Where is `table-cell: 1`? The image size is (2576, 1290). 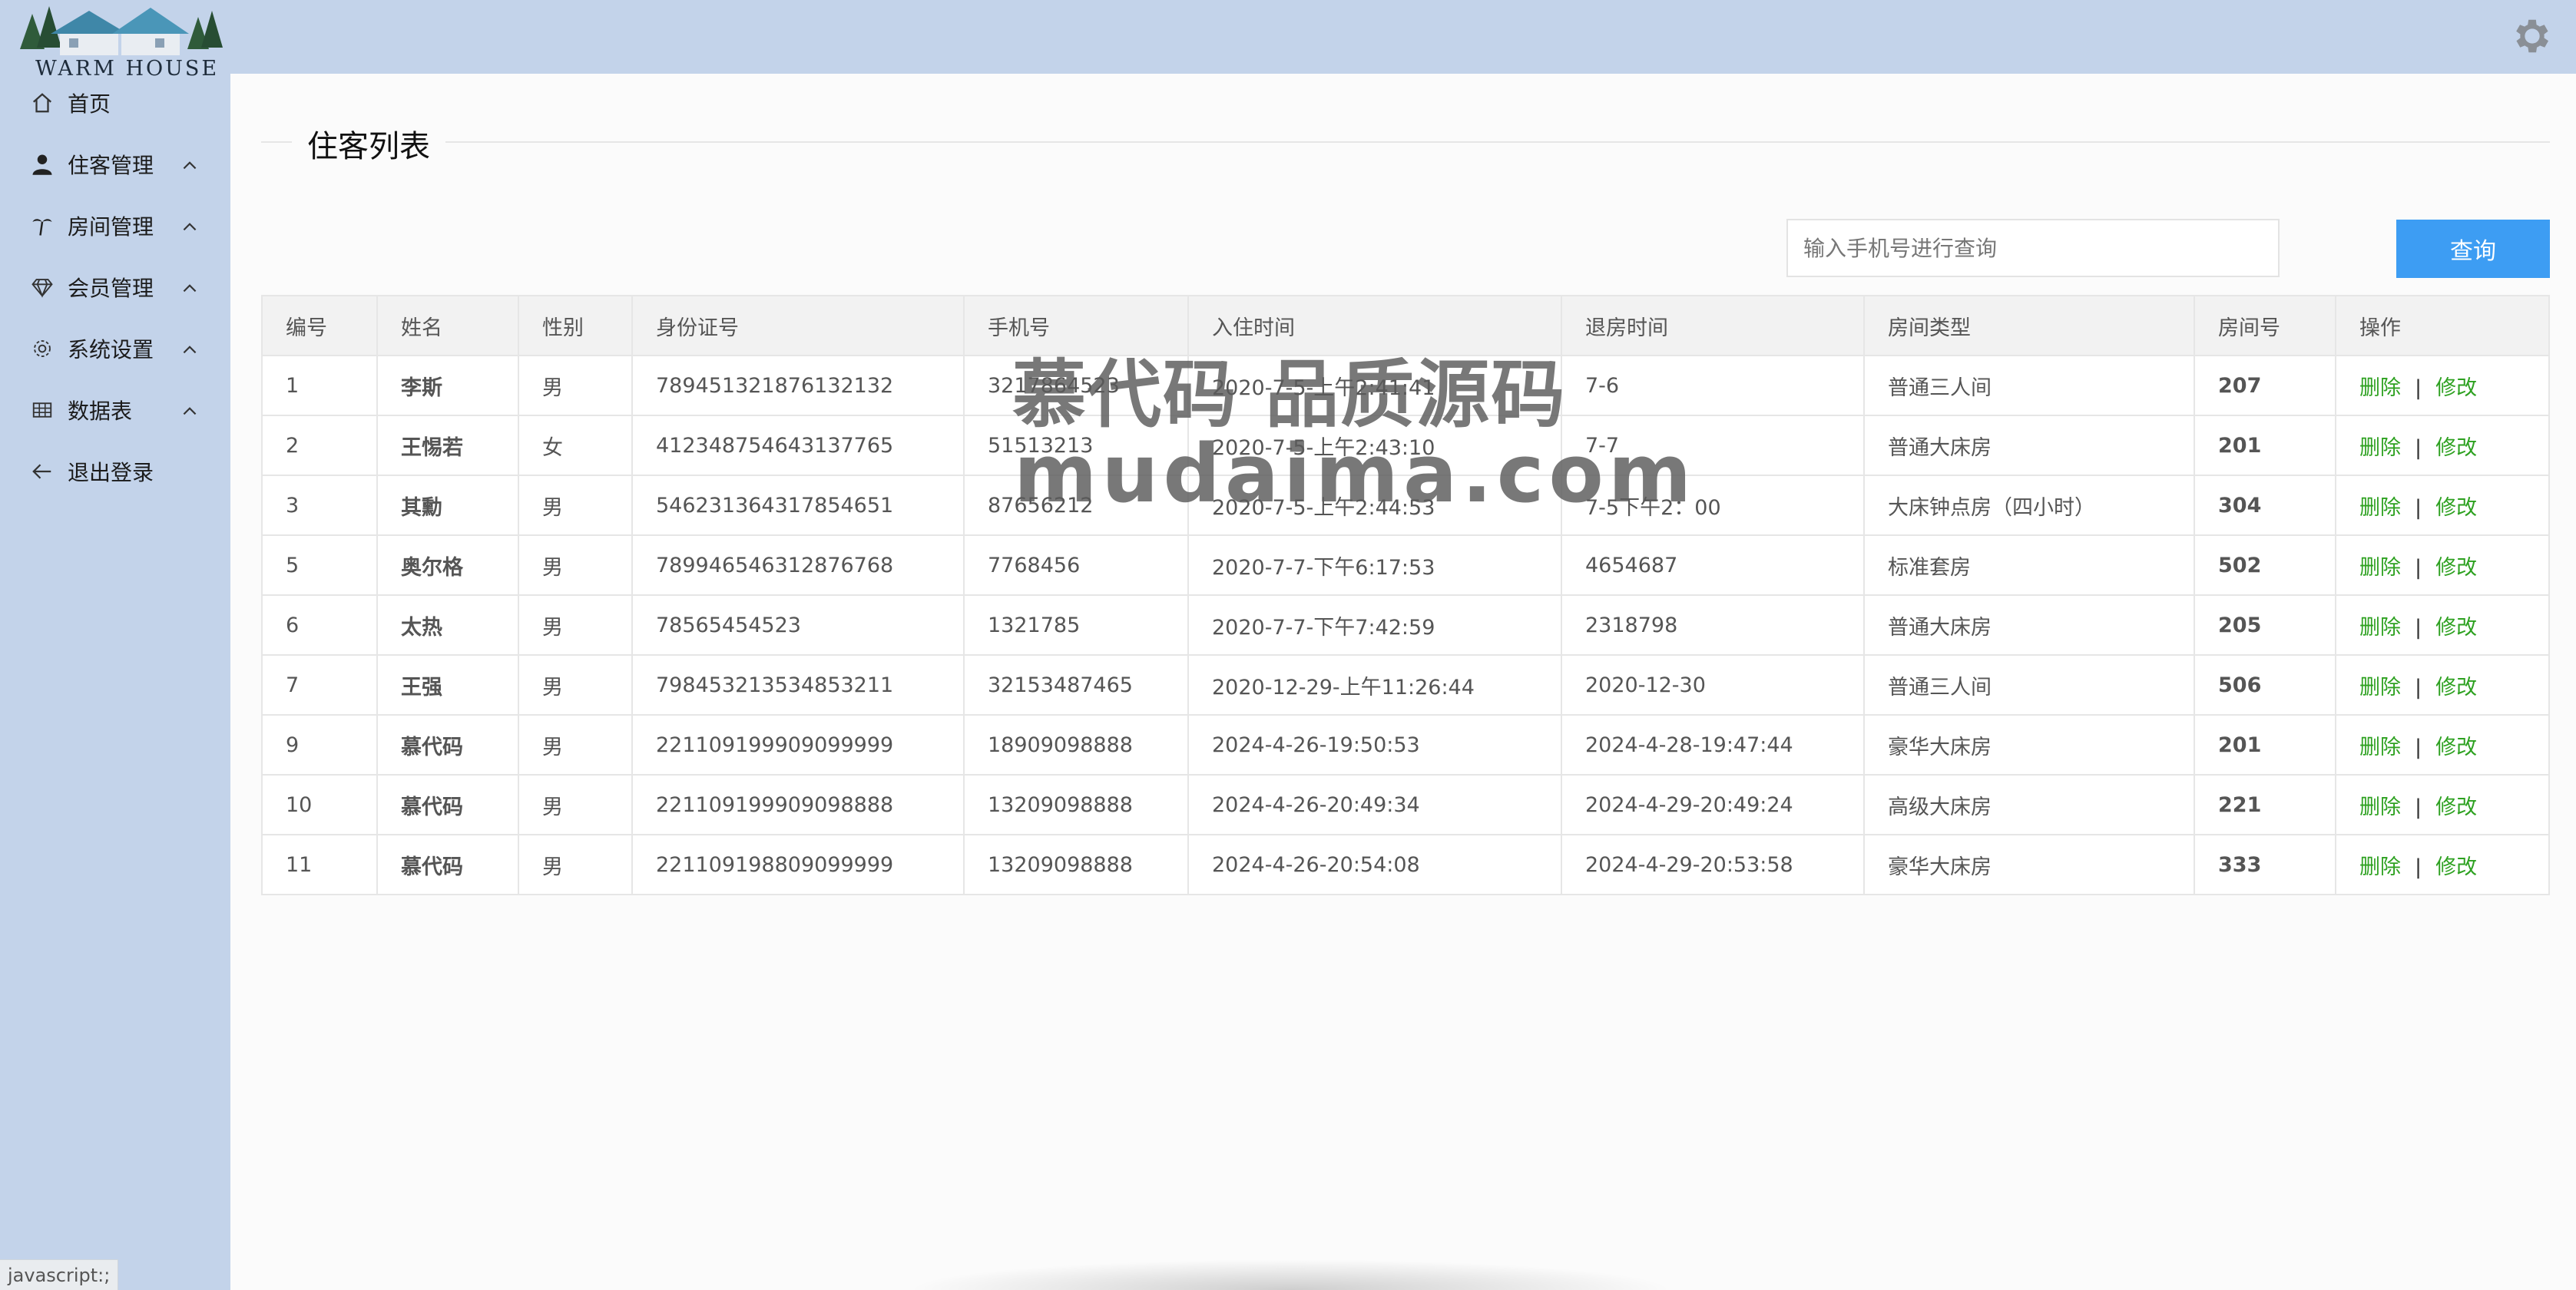
table-cell: 1 is located at coordinates (319, 386).